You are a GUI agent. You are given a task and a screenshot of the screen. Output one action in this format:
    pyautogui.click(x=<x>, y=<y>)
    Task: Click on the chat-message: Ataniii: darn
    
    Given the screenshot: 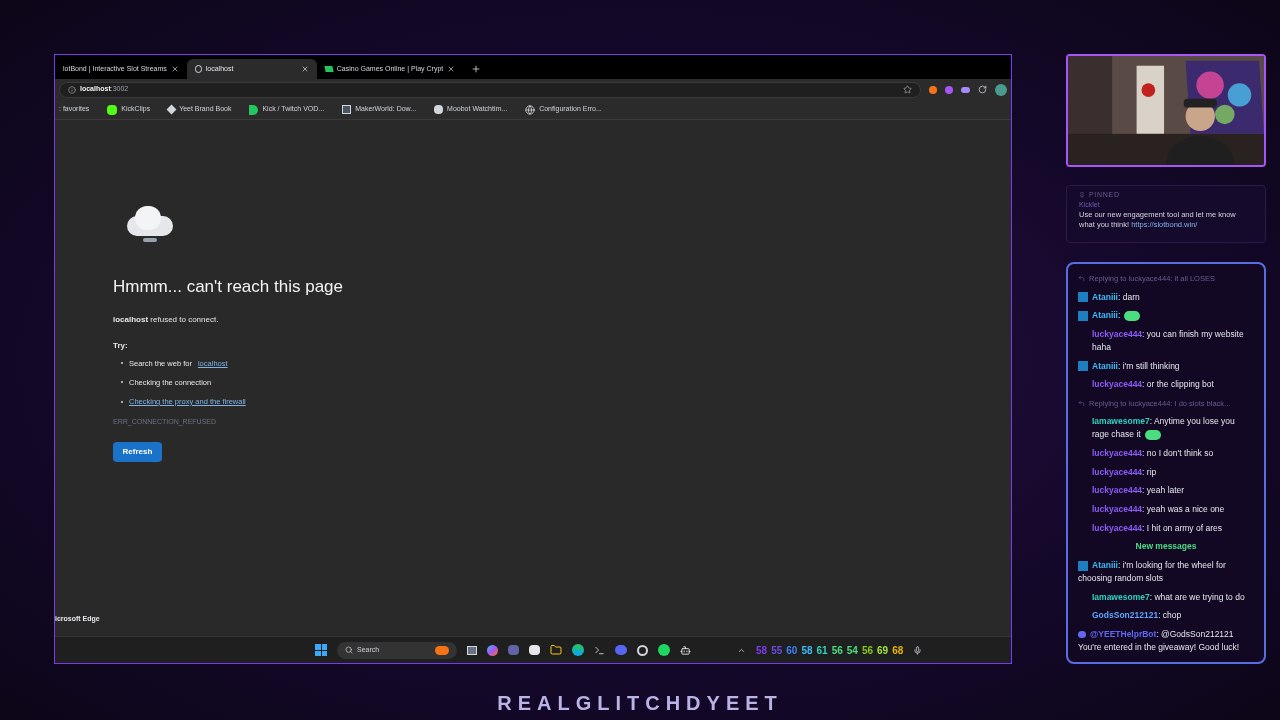 What is the action you would take?
    pyautogui.click(x=1166, y=297)
    